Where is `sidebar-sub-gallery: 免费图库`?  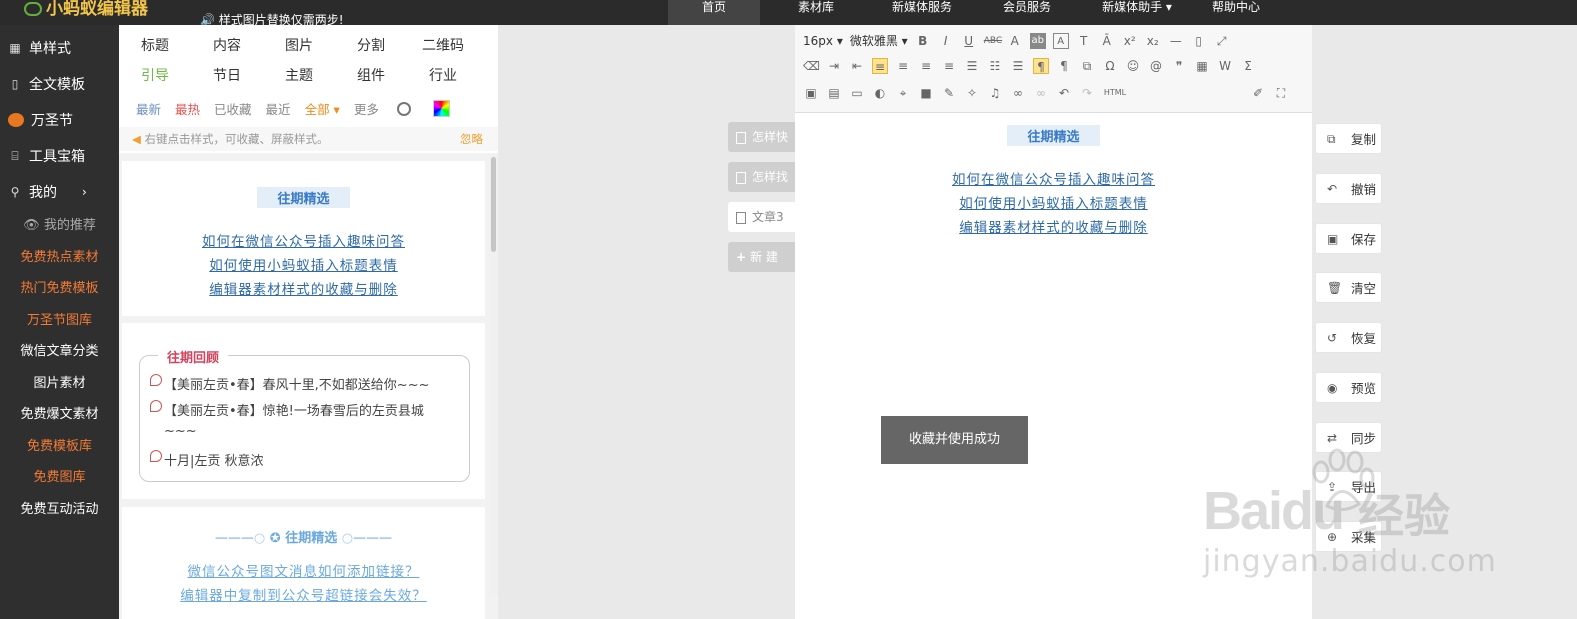
sidebar-sub-gallery: 免费图库 is located at coordinates (59, 478).